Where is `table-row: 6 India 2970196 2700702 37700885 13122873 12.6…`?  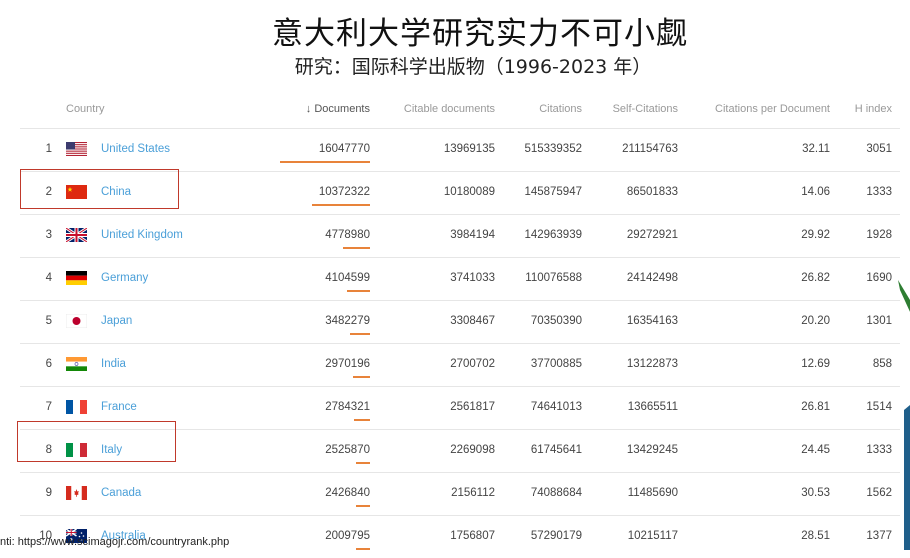 table-row: 6 India 2970196 2700702 37700885 13122873 12.6… is located at coordinates (460, 364).